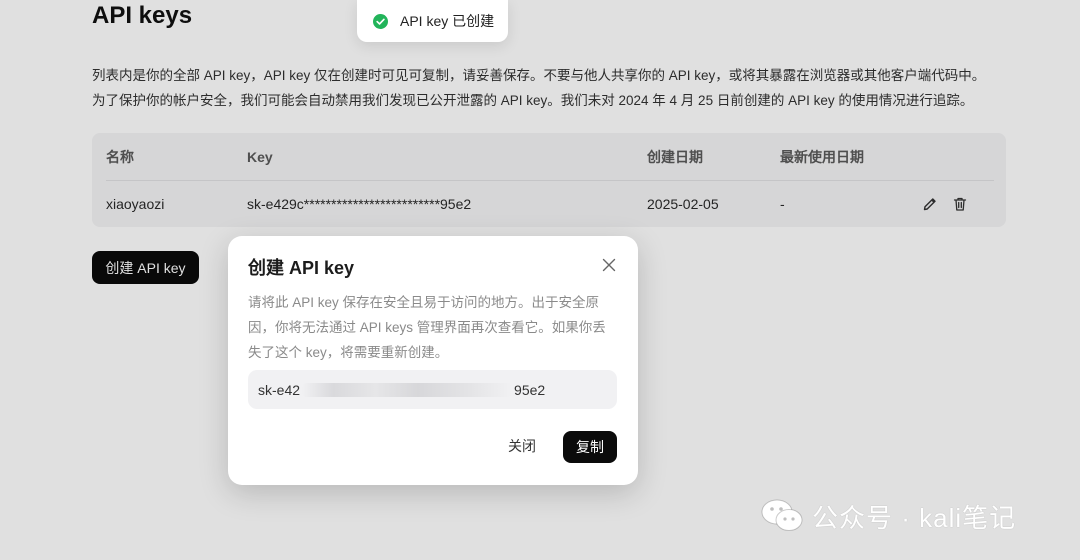 The image size is (1080, 560). I want to click on api-key-field: sk-e42 95e2, so click(432, 389).